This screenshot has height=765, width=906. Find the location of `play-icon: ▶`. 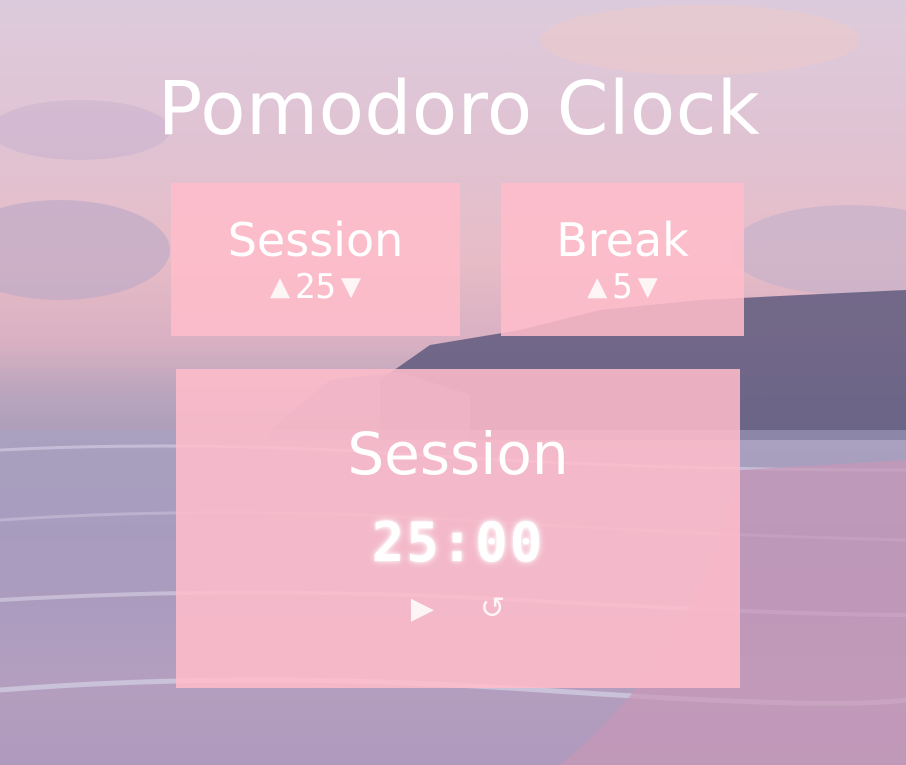

play-icon: ▶ is located at coordinates (422, 609).